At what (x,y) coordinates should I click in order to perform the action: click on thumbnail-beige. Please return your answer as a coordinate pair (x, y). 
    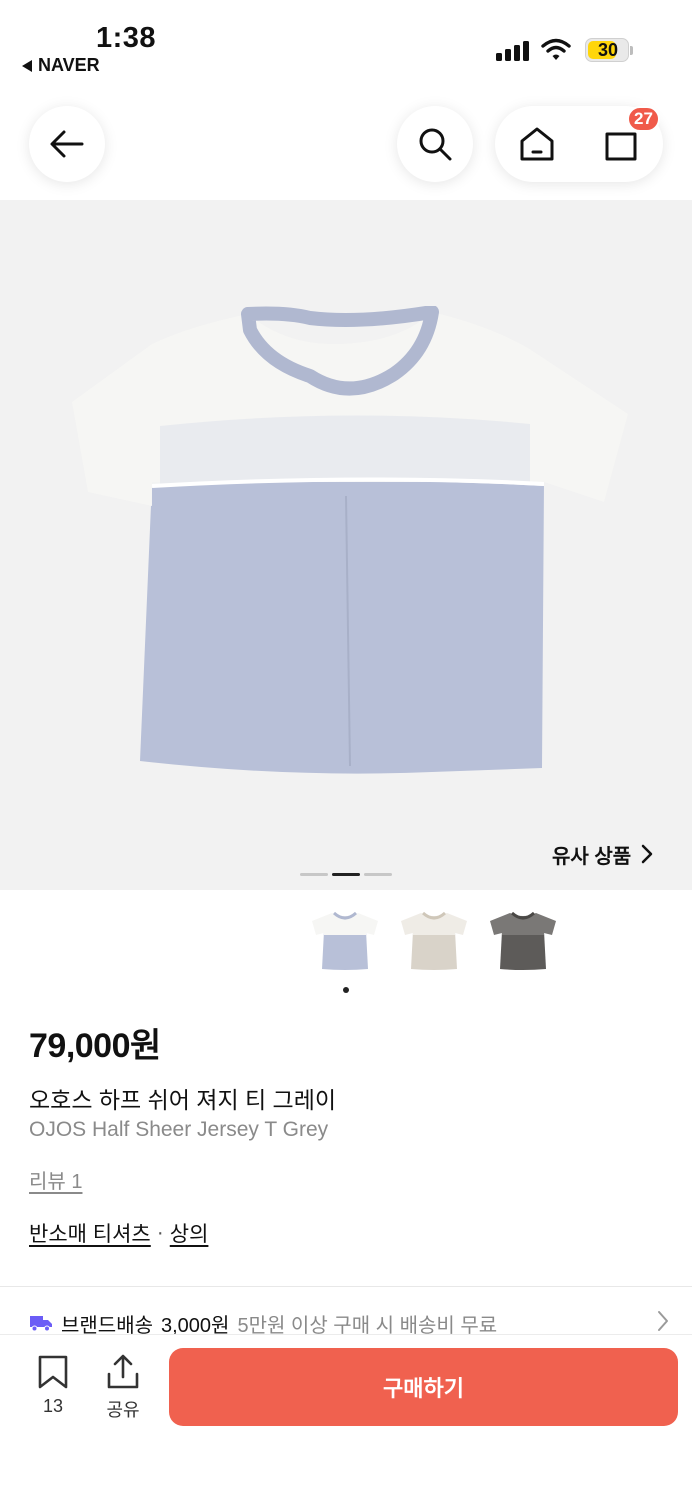
    Looking at the image, I should click on (434, 941).